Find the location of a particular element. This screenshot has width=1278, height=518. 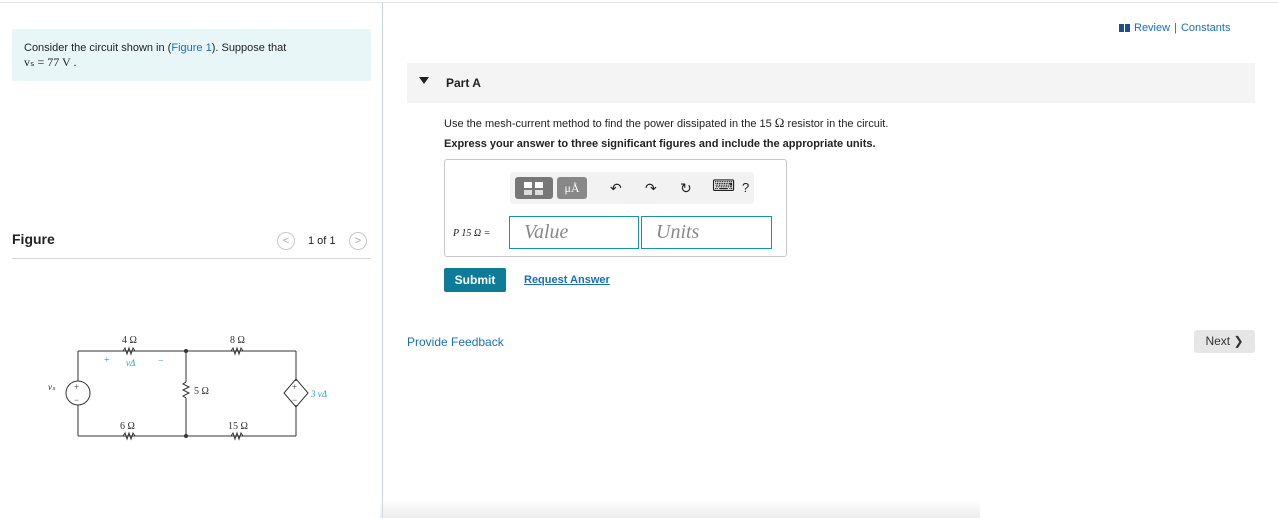

prev-figure-button: < is located at coordinates (286, 241).